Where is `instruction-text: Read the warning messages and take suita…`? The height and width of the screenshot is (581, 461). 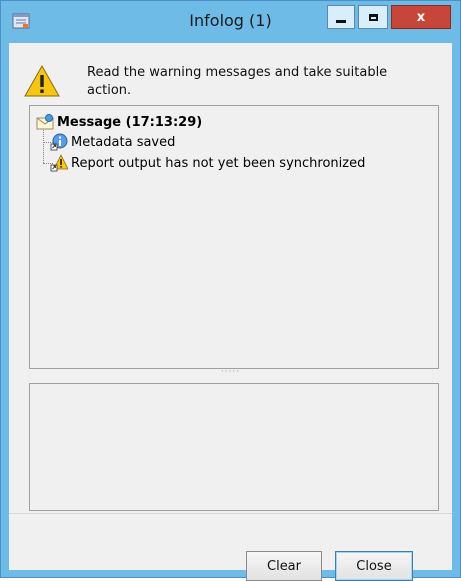 instruction-text: Read the warning messages and take suita… is located at coordinates (237, 81).